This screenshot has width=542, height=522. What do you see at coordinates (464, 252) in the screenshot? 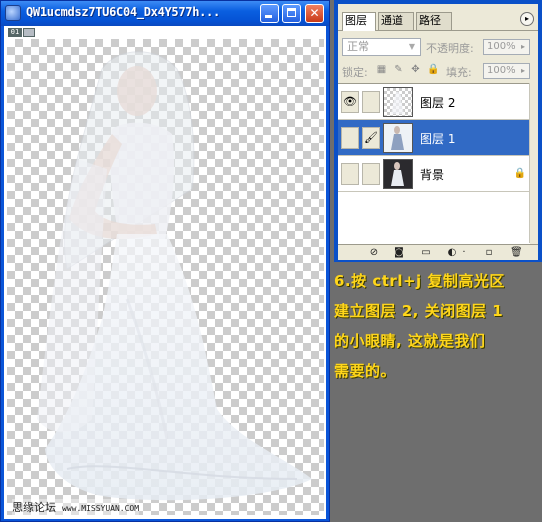
I see `add-mask-icon: ·` at bounding box center [464, 252].